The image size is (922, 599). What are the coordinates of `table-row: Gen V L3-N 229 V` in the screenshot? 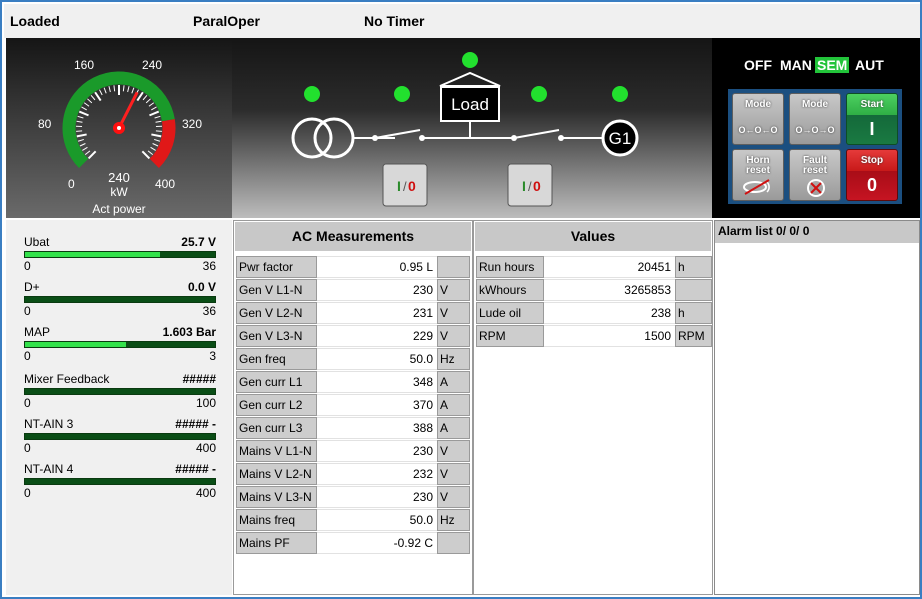 It's located at (353, 336).